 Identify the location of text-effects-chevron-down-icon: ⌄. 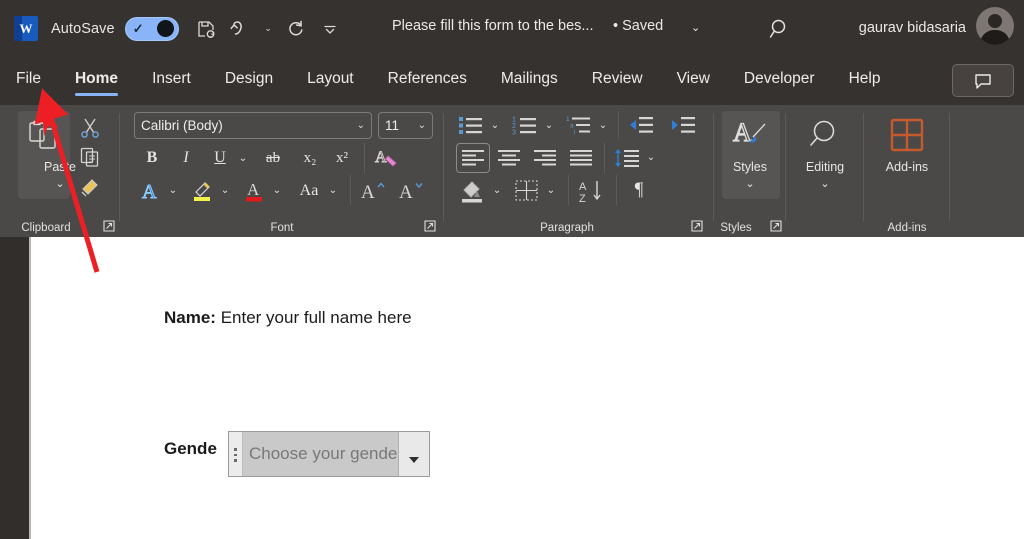
(173, 190).